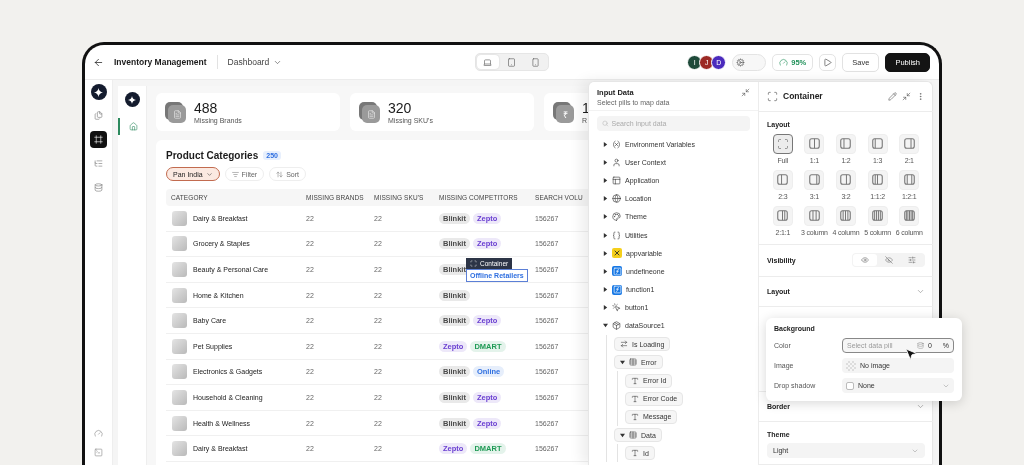  I want to click on frame-icon, so click(98, 139).